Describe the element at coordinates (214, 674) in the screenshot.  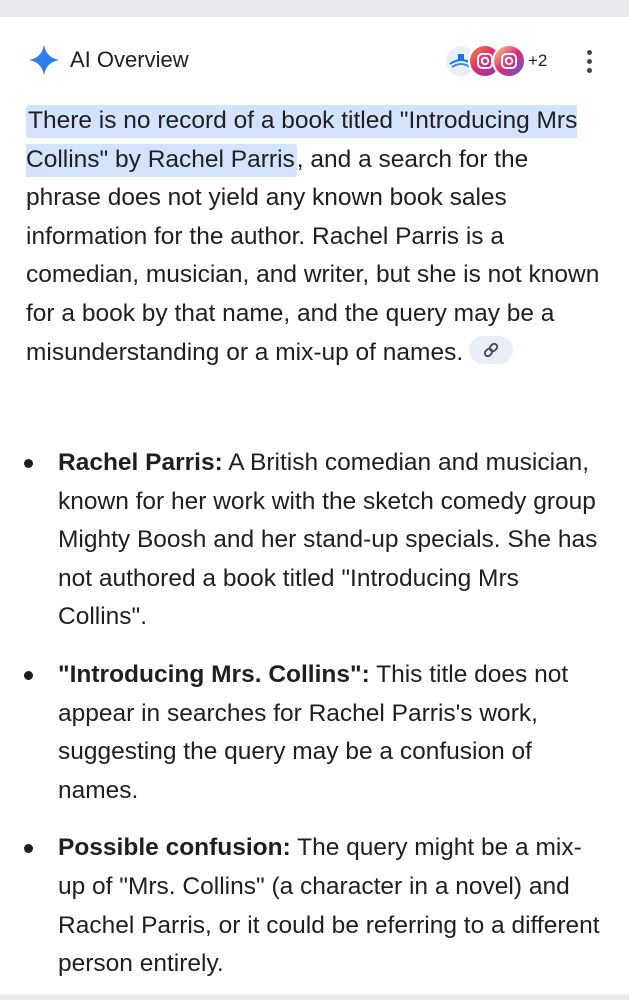
I see `bullet-label: "Introducing Mrs. Collins":` at that location.